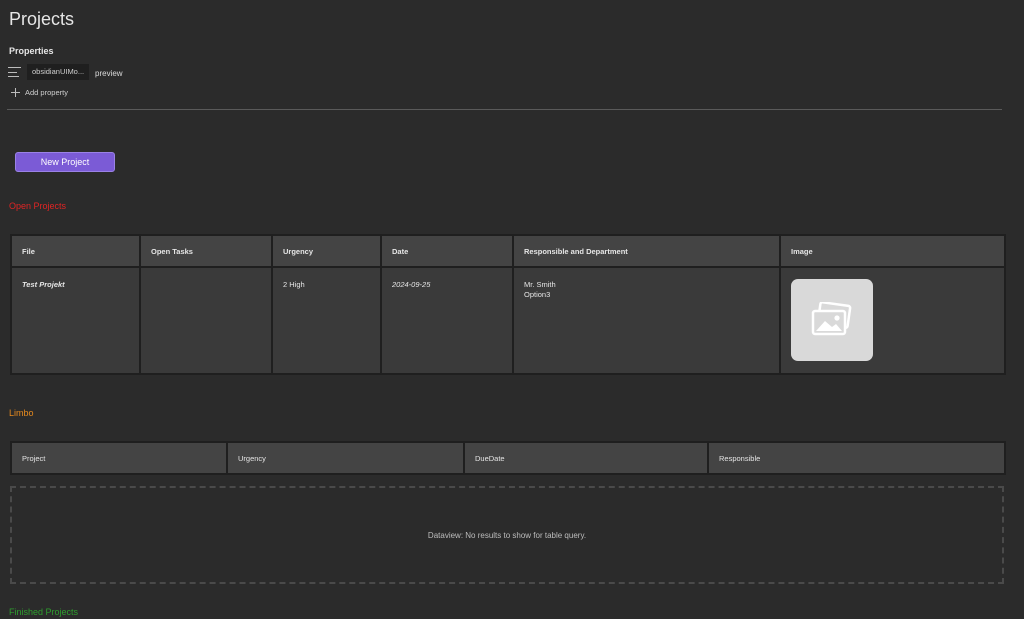 This screenshot has height=619, width=1024. What do you see at coordinates (326, 320) in the screenshot?
I see `urgency-cell: 2 High` at bounding box center [326, 320].